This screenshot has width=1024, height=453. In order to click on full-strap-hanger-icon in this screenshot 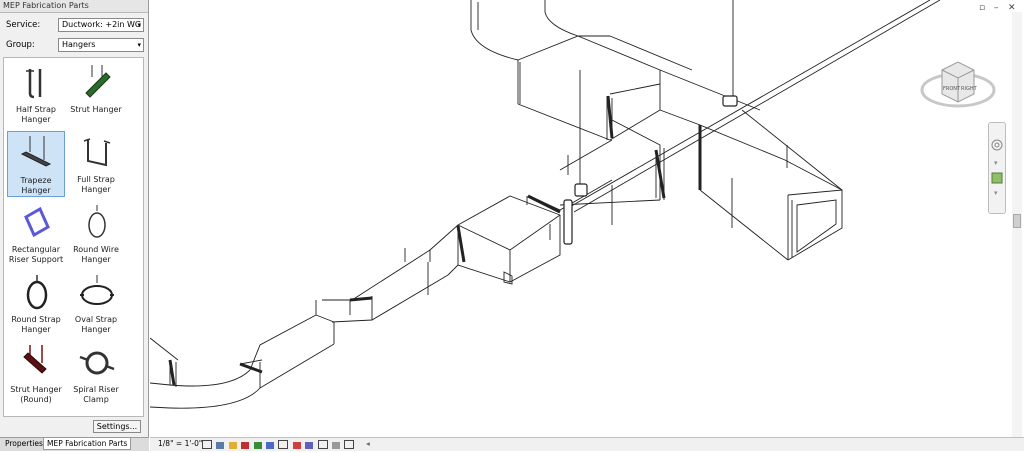, I will do `click(97, 152)`.